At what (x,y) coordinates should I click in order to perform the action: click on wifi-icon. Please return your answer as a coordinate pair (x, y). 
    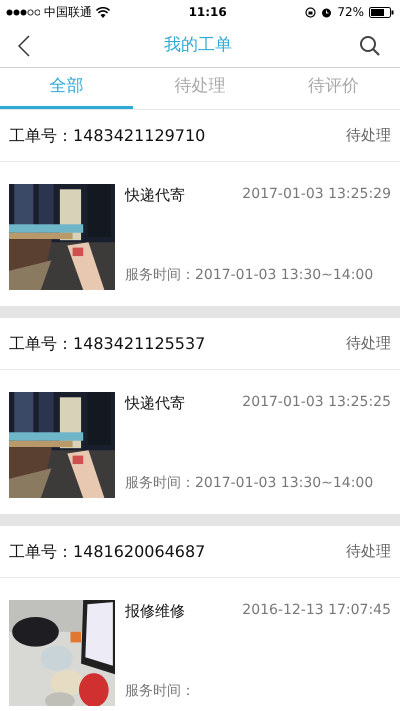
    Looking at the image, I should click on (103, 12).